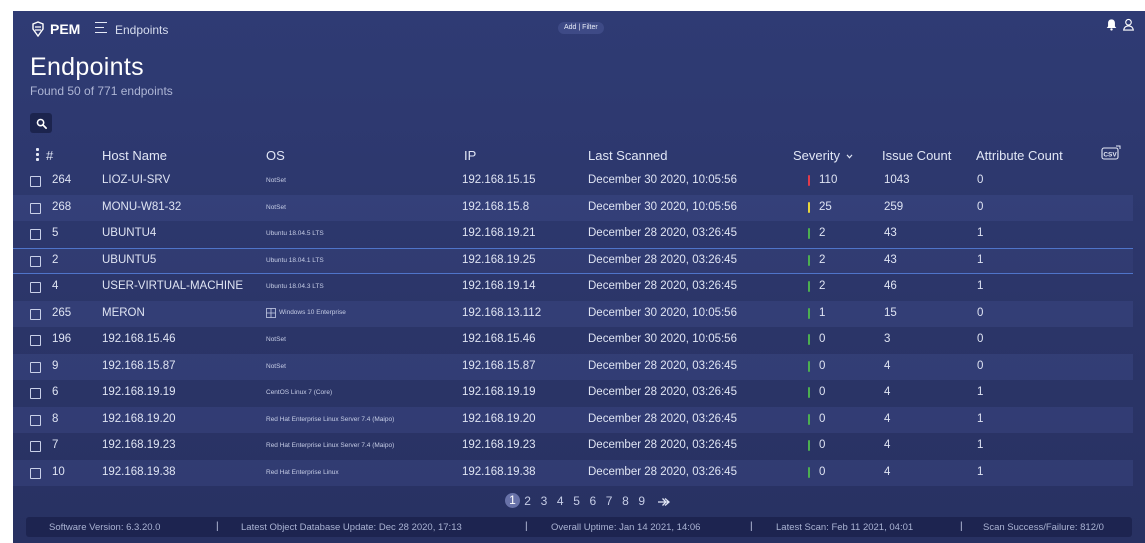 This screenshot has height=543, width=1145. What do you see at coordinates (593, 501) in the screenshot?
I see `page-6-button: 6` at bounding box center [593, 501].